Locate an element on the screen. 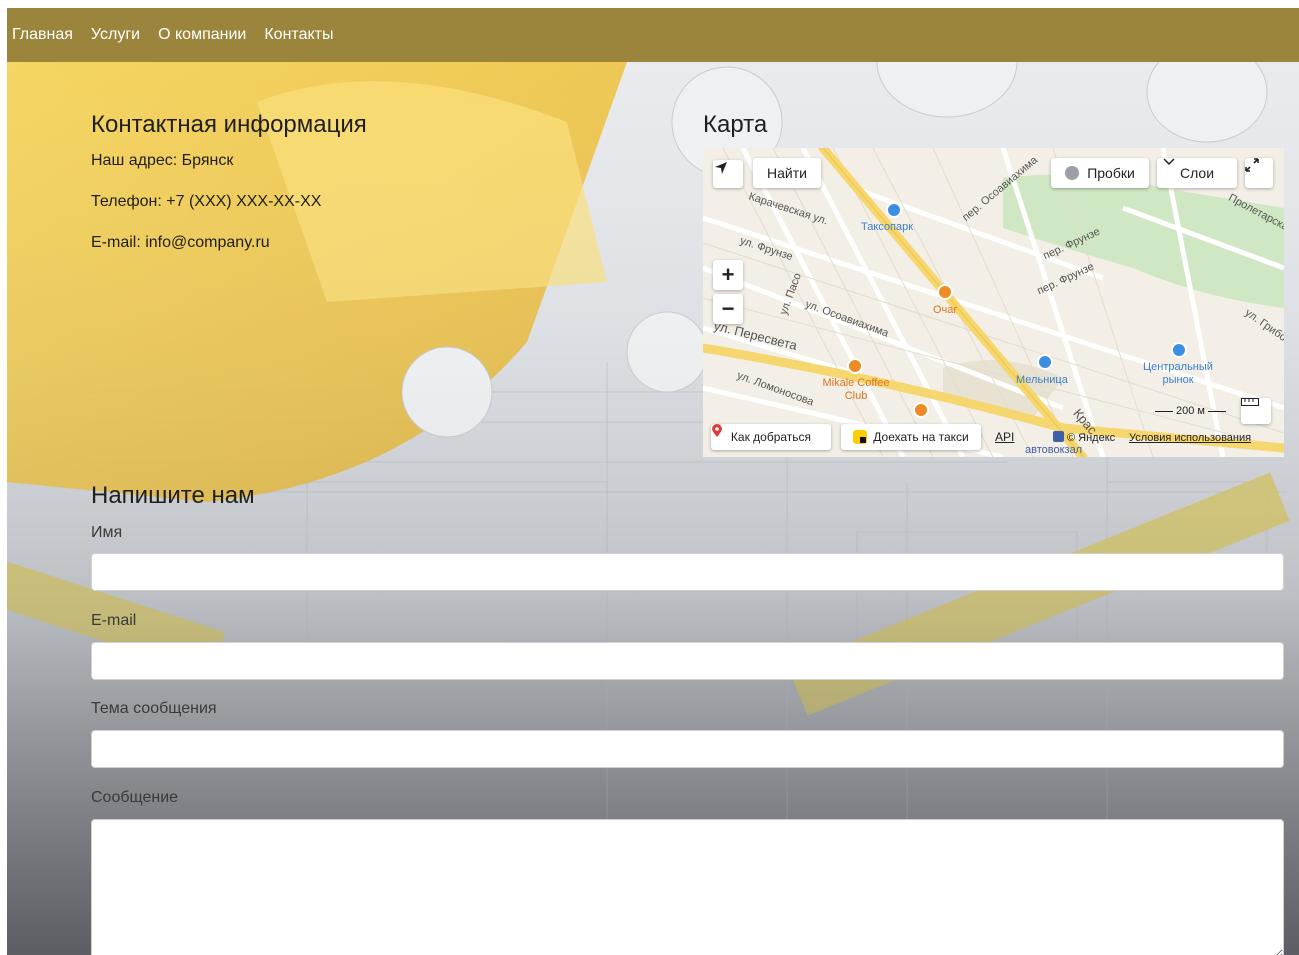  expand-icon is located at coordinates (1252, 165).